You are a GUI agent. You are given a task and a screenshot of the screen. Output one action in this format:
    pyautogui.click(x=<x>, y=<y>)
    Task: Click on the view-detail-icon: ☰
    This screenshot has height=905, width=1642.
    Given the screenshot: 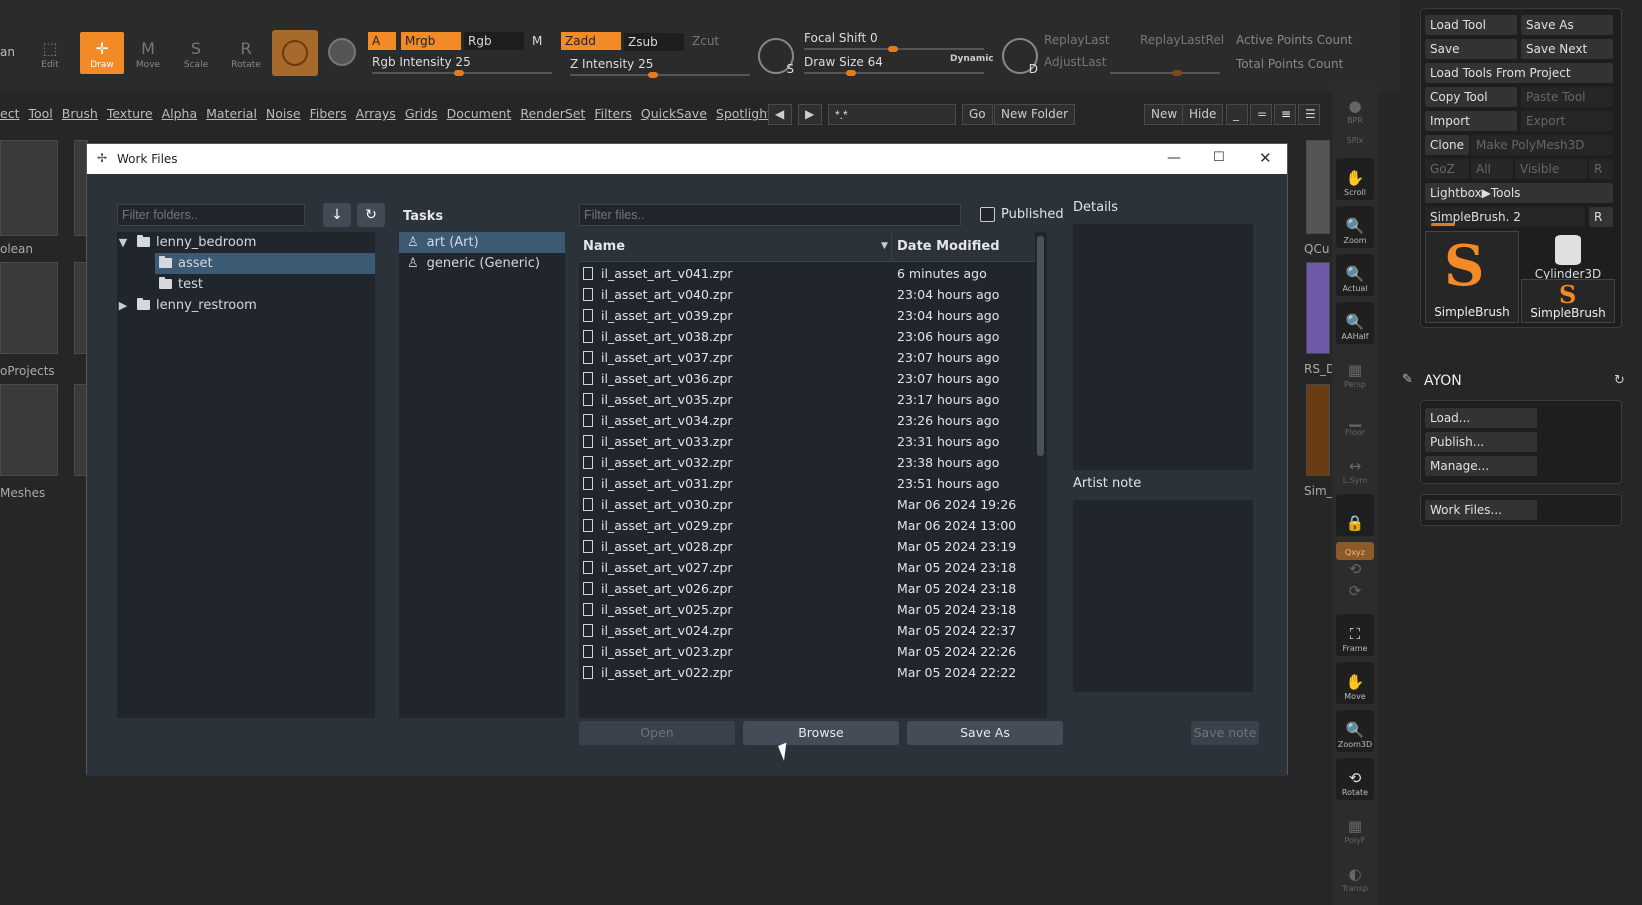 What is the action you would take?
    pyautogui.click(x=1309, y=114)
    